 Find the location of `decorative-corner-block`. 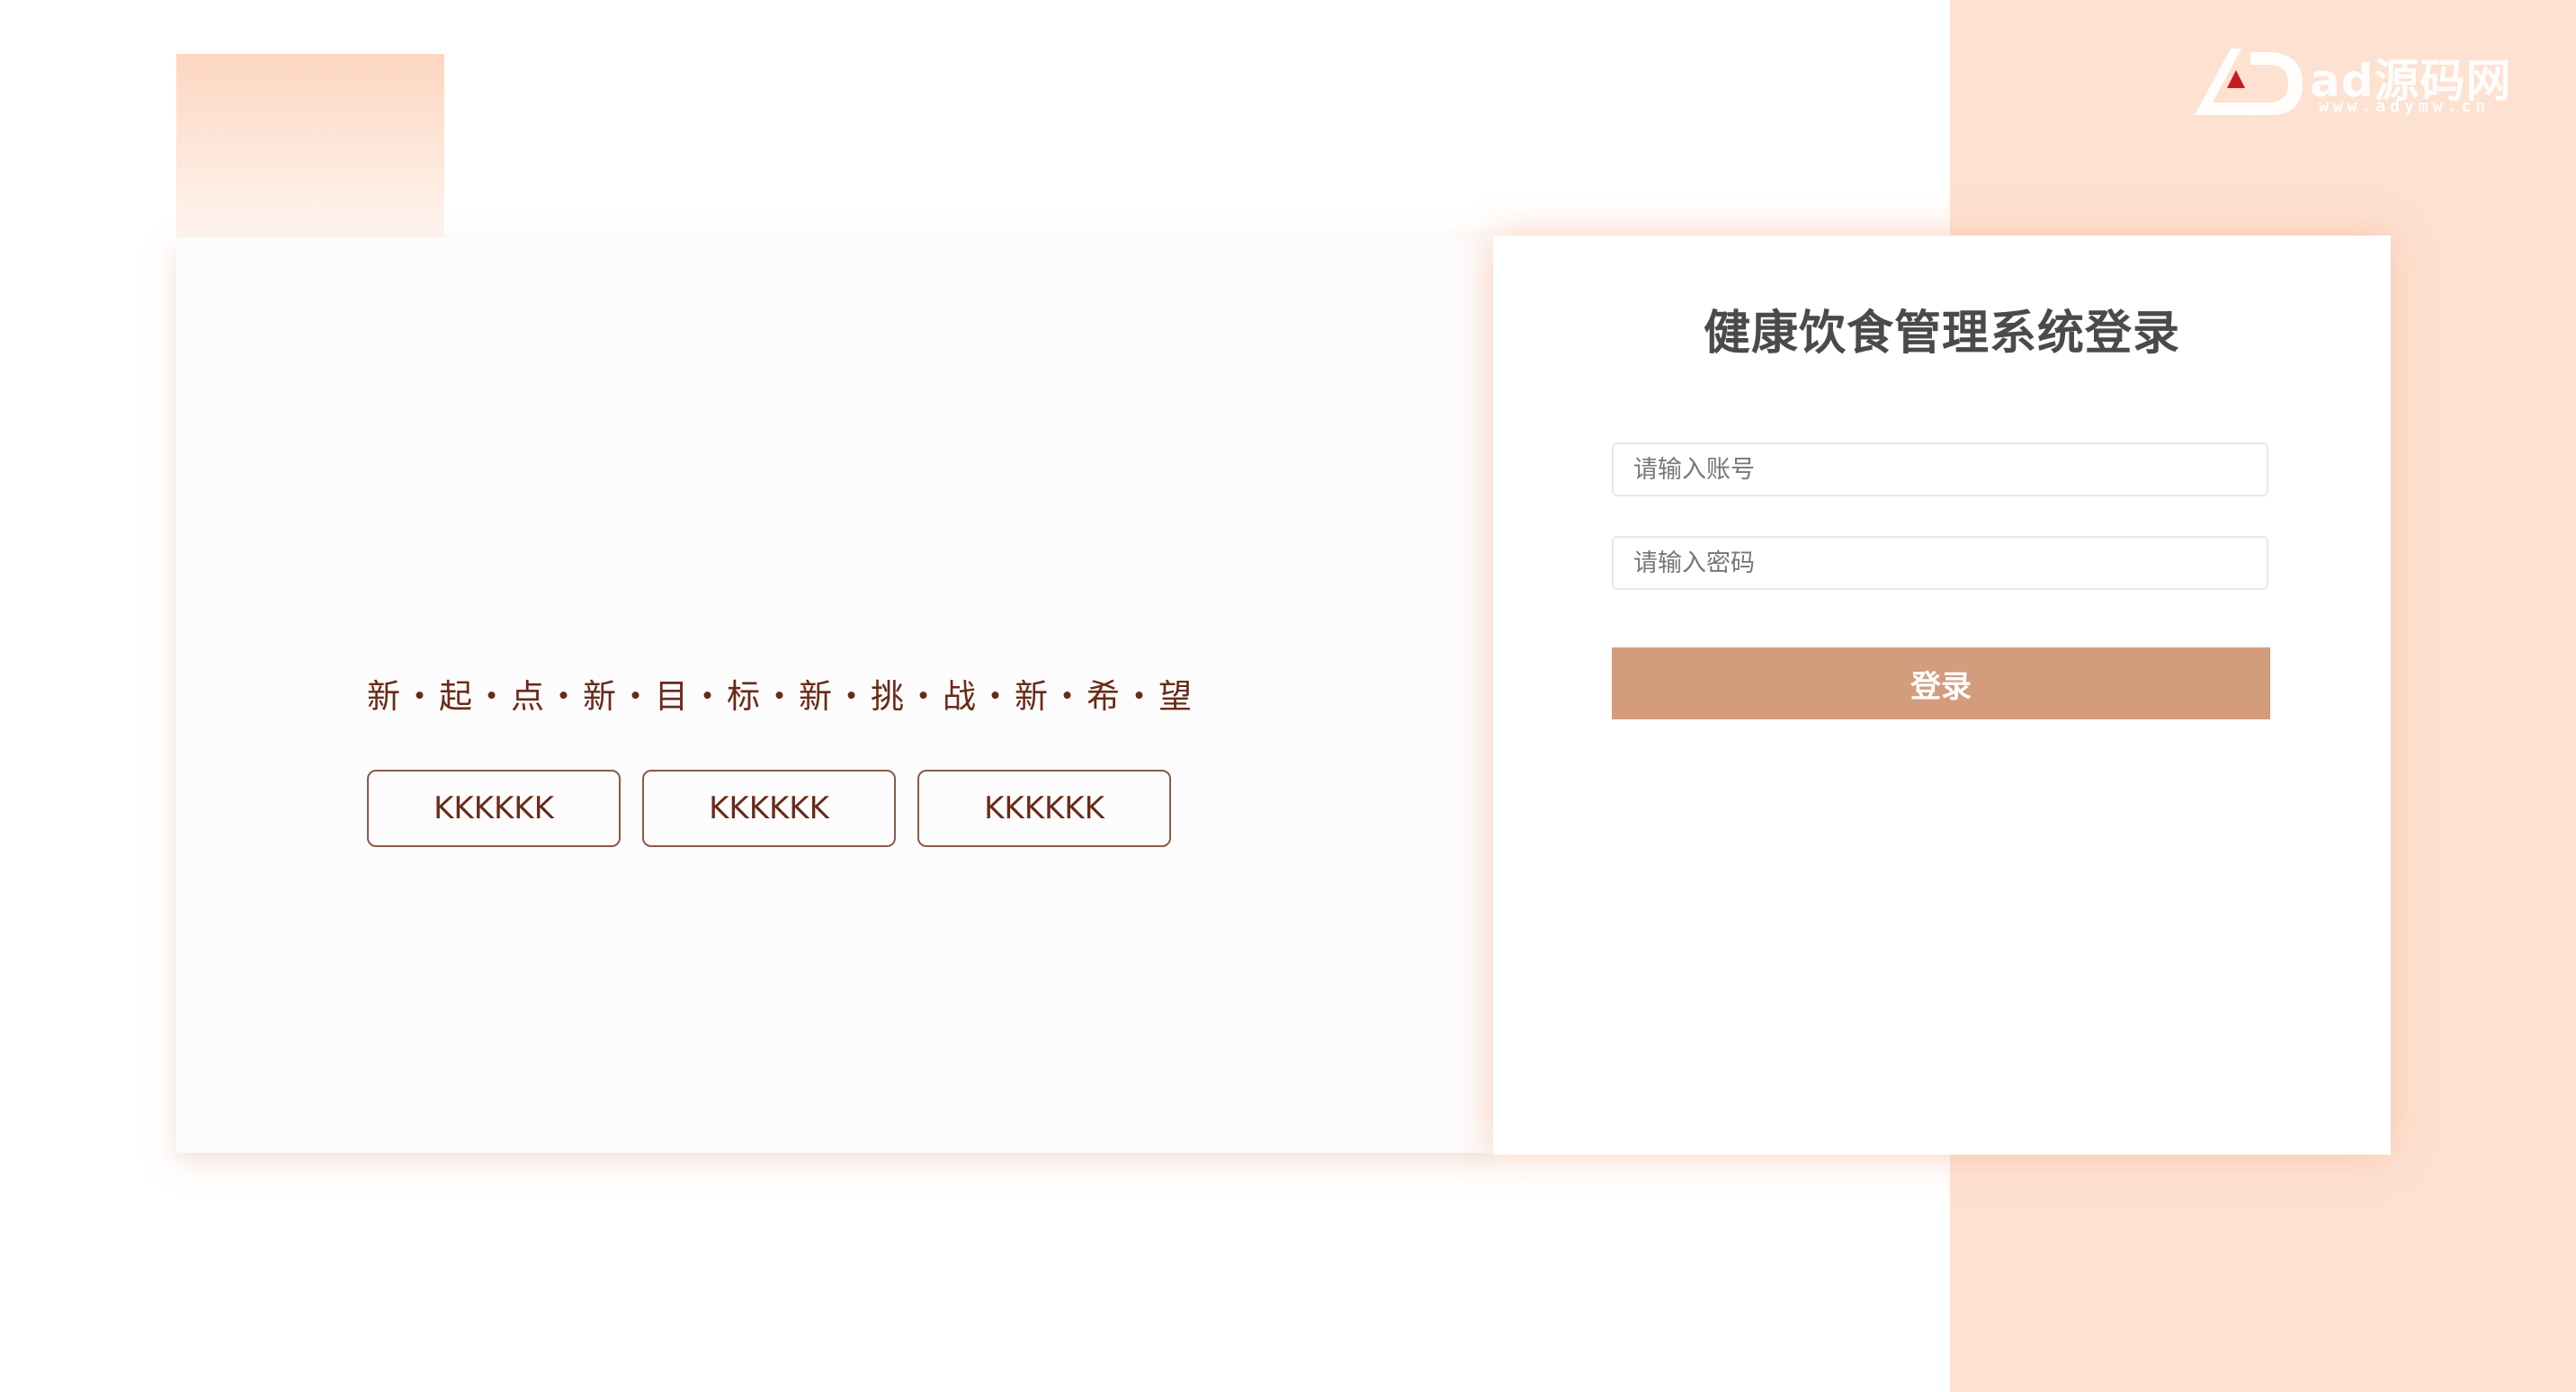

decorative-corner-block is located at coordinates (310, 148).